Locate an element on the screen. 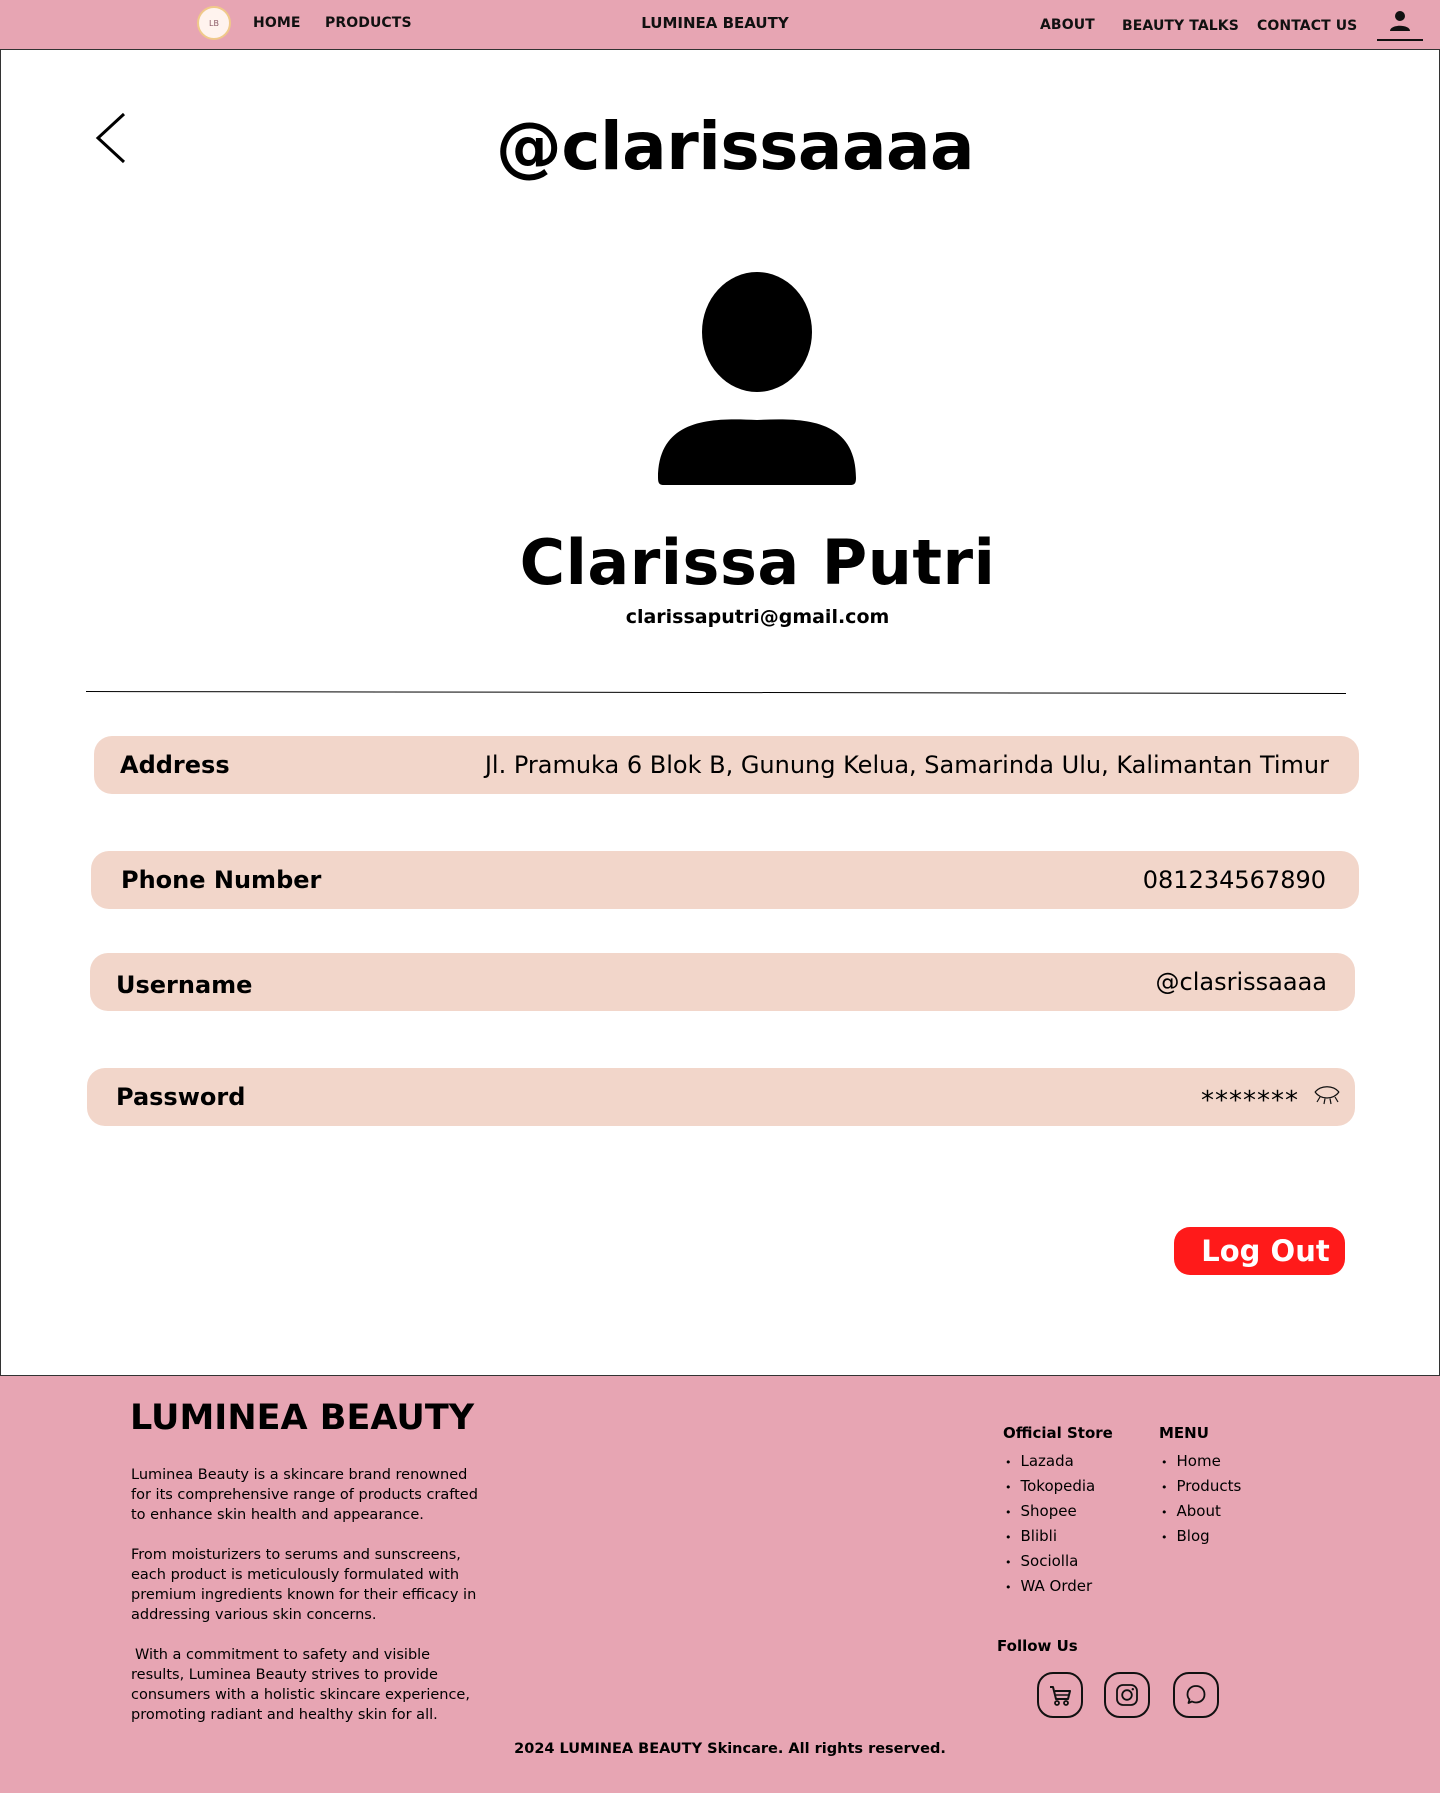  username-label: Username is located at coordinates (184, 985).